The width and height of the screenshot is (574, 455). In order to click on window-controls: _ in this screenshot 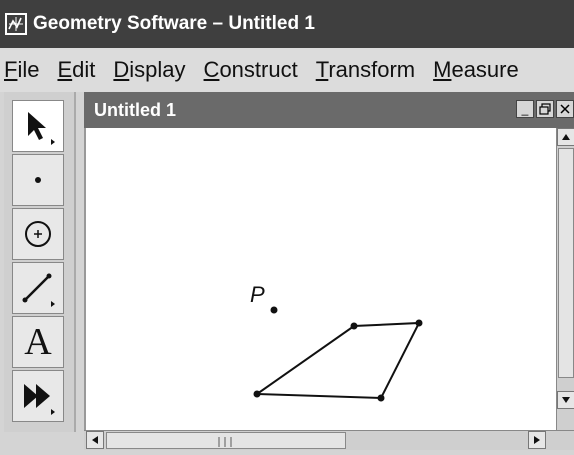, I will do `click(545, 109)`.